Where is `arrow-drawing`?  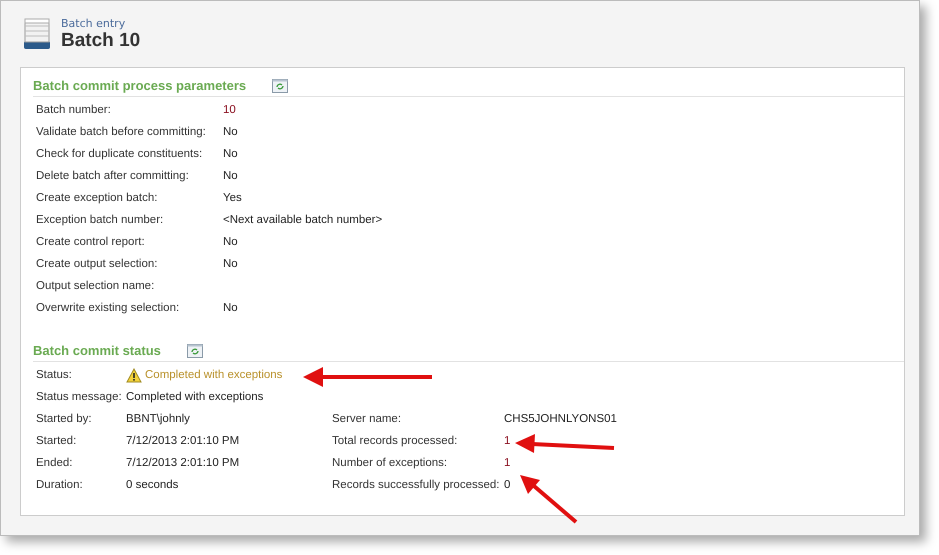 arrow-drawing is located at coordinates (548, 499).